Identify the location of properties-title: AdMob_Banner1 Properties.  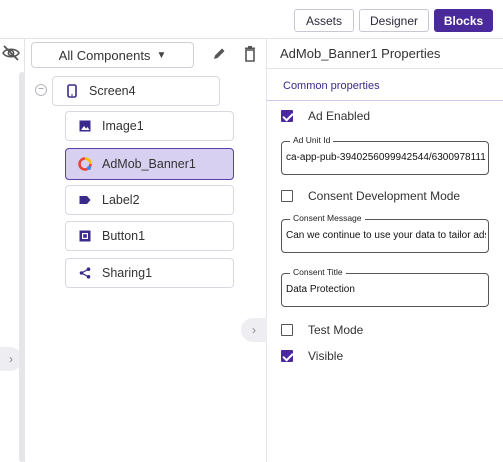
(360, 53).